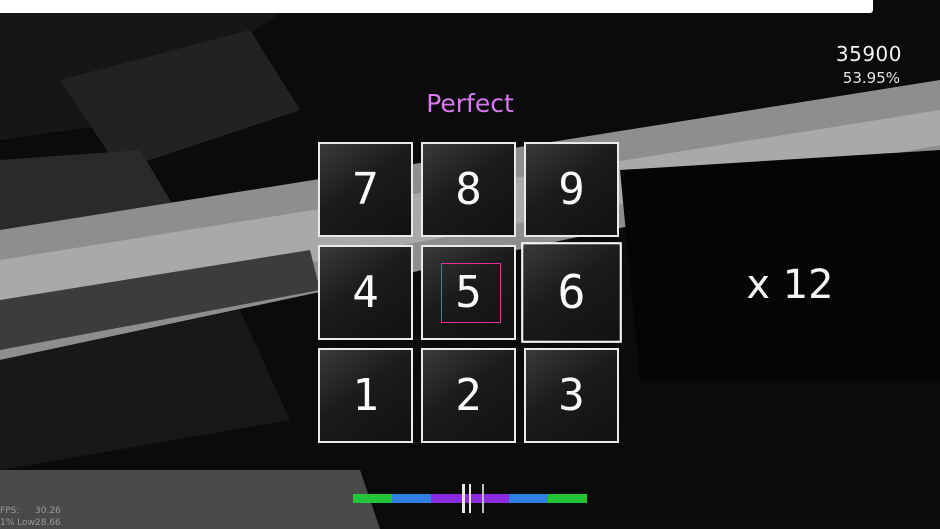 Image resolution: width=940 pixels, height=529 pixels. What do you see at coordinates (868, 54) in the screenshot?
I see `score-display: 35900` at bounding box center [868, 54].